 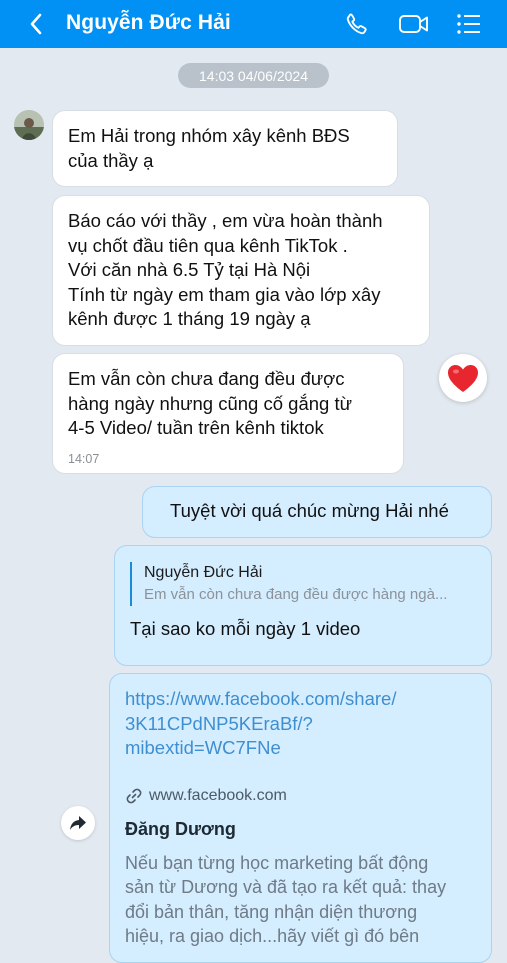 I want to click on contact-name: Nguyễn Đức Hải, so click(x=148, y=23).